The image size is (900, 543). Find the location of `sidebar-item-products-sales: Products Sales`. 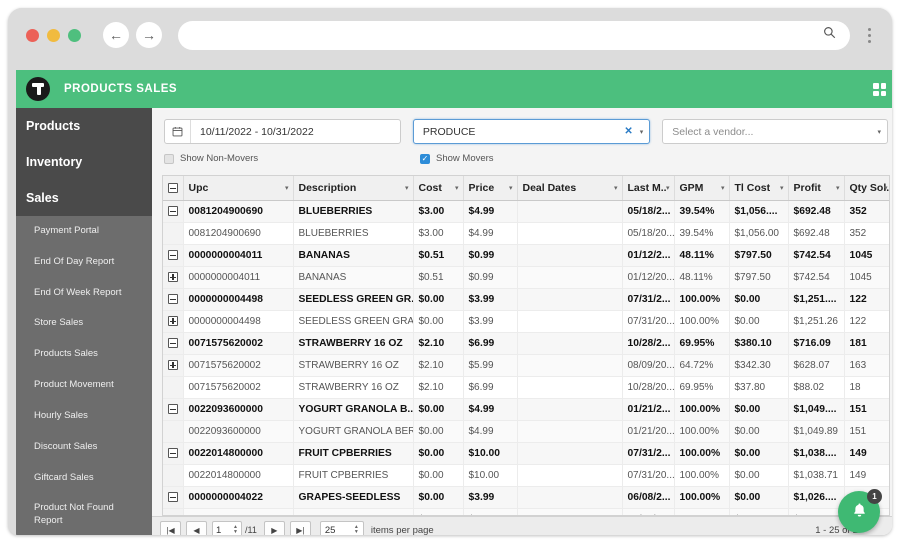

sidebar-item-products-sales: Products Sales is located at coordinates (84, 354).